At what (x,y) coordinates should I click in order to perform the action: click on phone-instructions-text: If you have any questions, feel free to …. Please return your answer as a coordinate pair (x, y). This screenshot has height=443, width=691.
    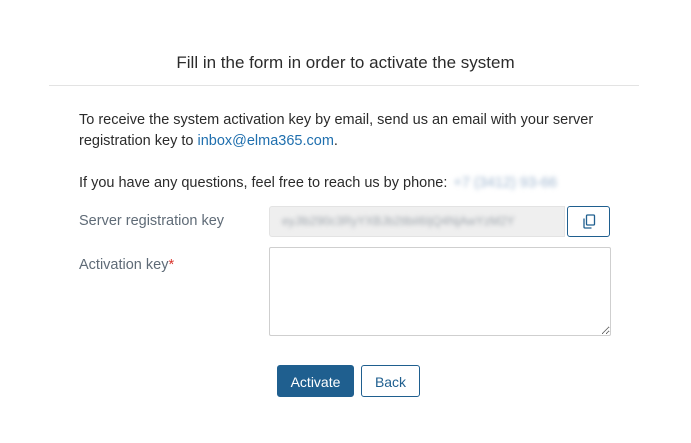
    Looking at the image, I should click on (265, 183).